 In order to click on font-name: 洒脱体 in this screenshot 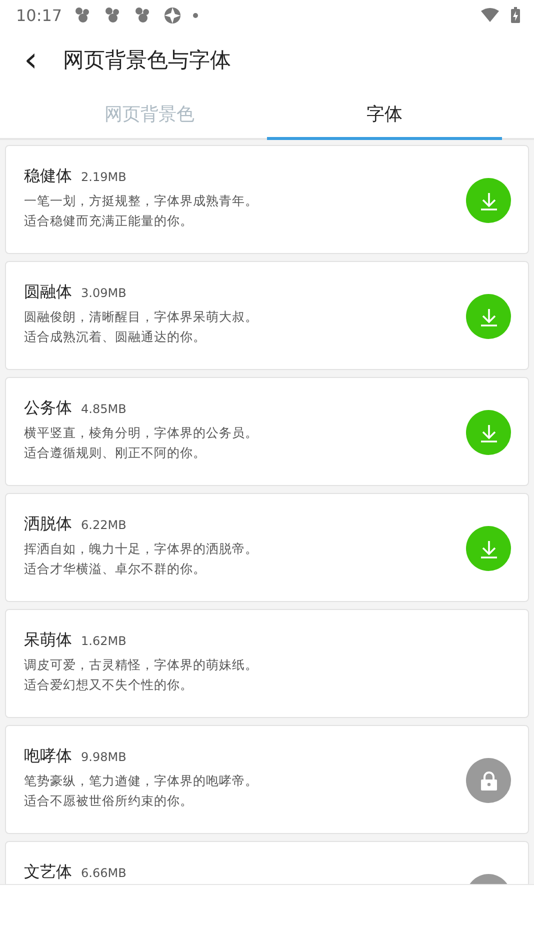, I will do `click(48, 524)`.